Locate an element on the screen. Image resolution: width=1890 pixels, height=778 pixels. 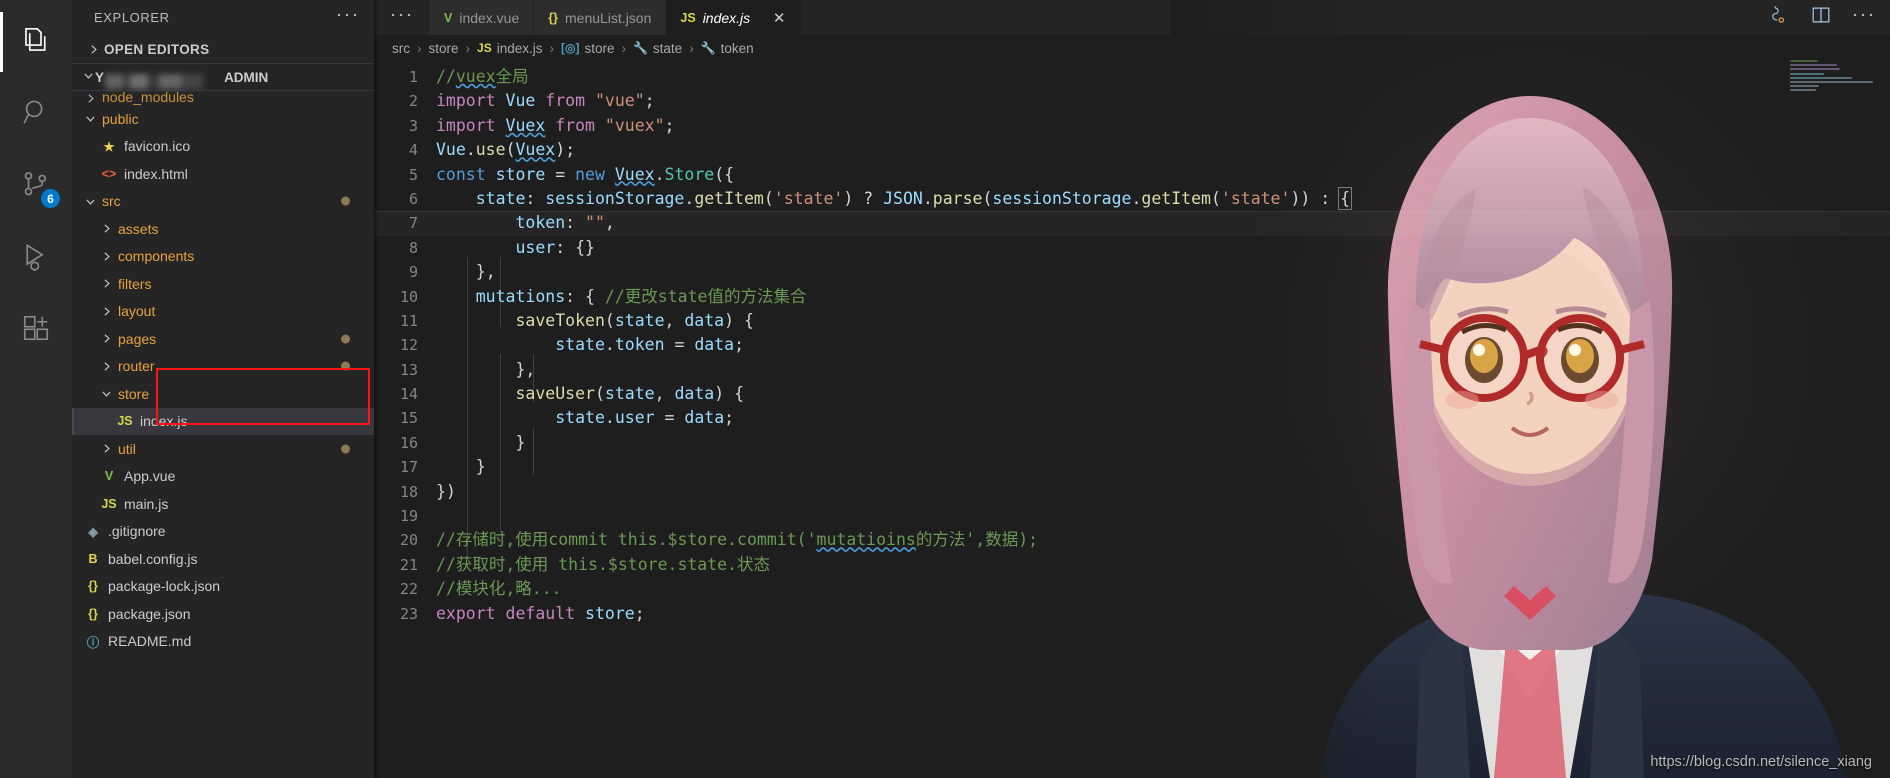
sidebar-more-actions-icon: ··· is located at coordinates (348, 15).